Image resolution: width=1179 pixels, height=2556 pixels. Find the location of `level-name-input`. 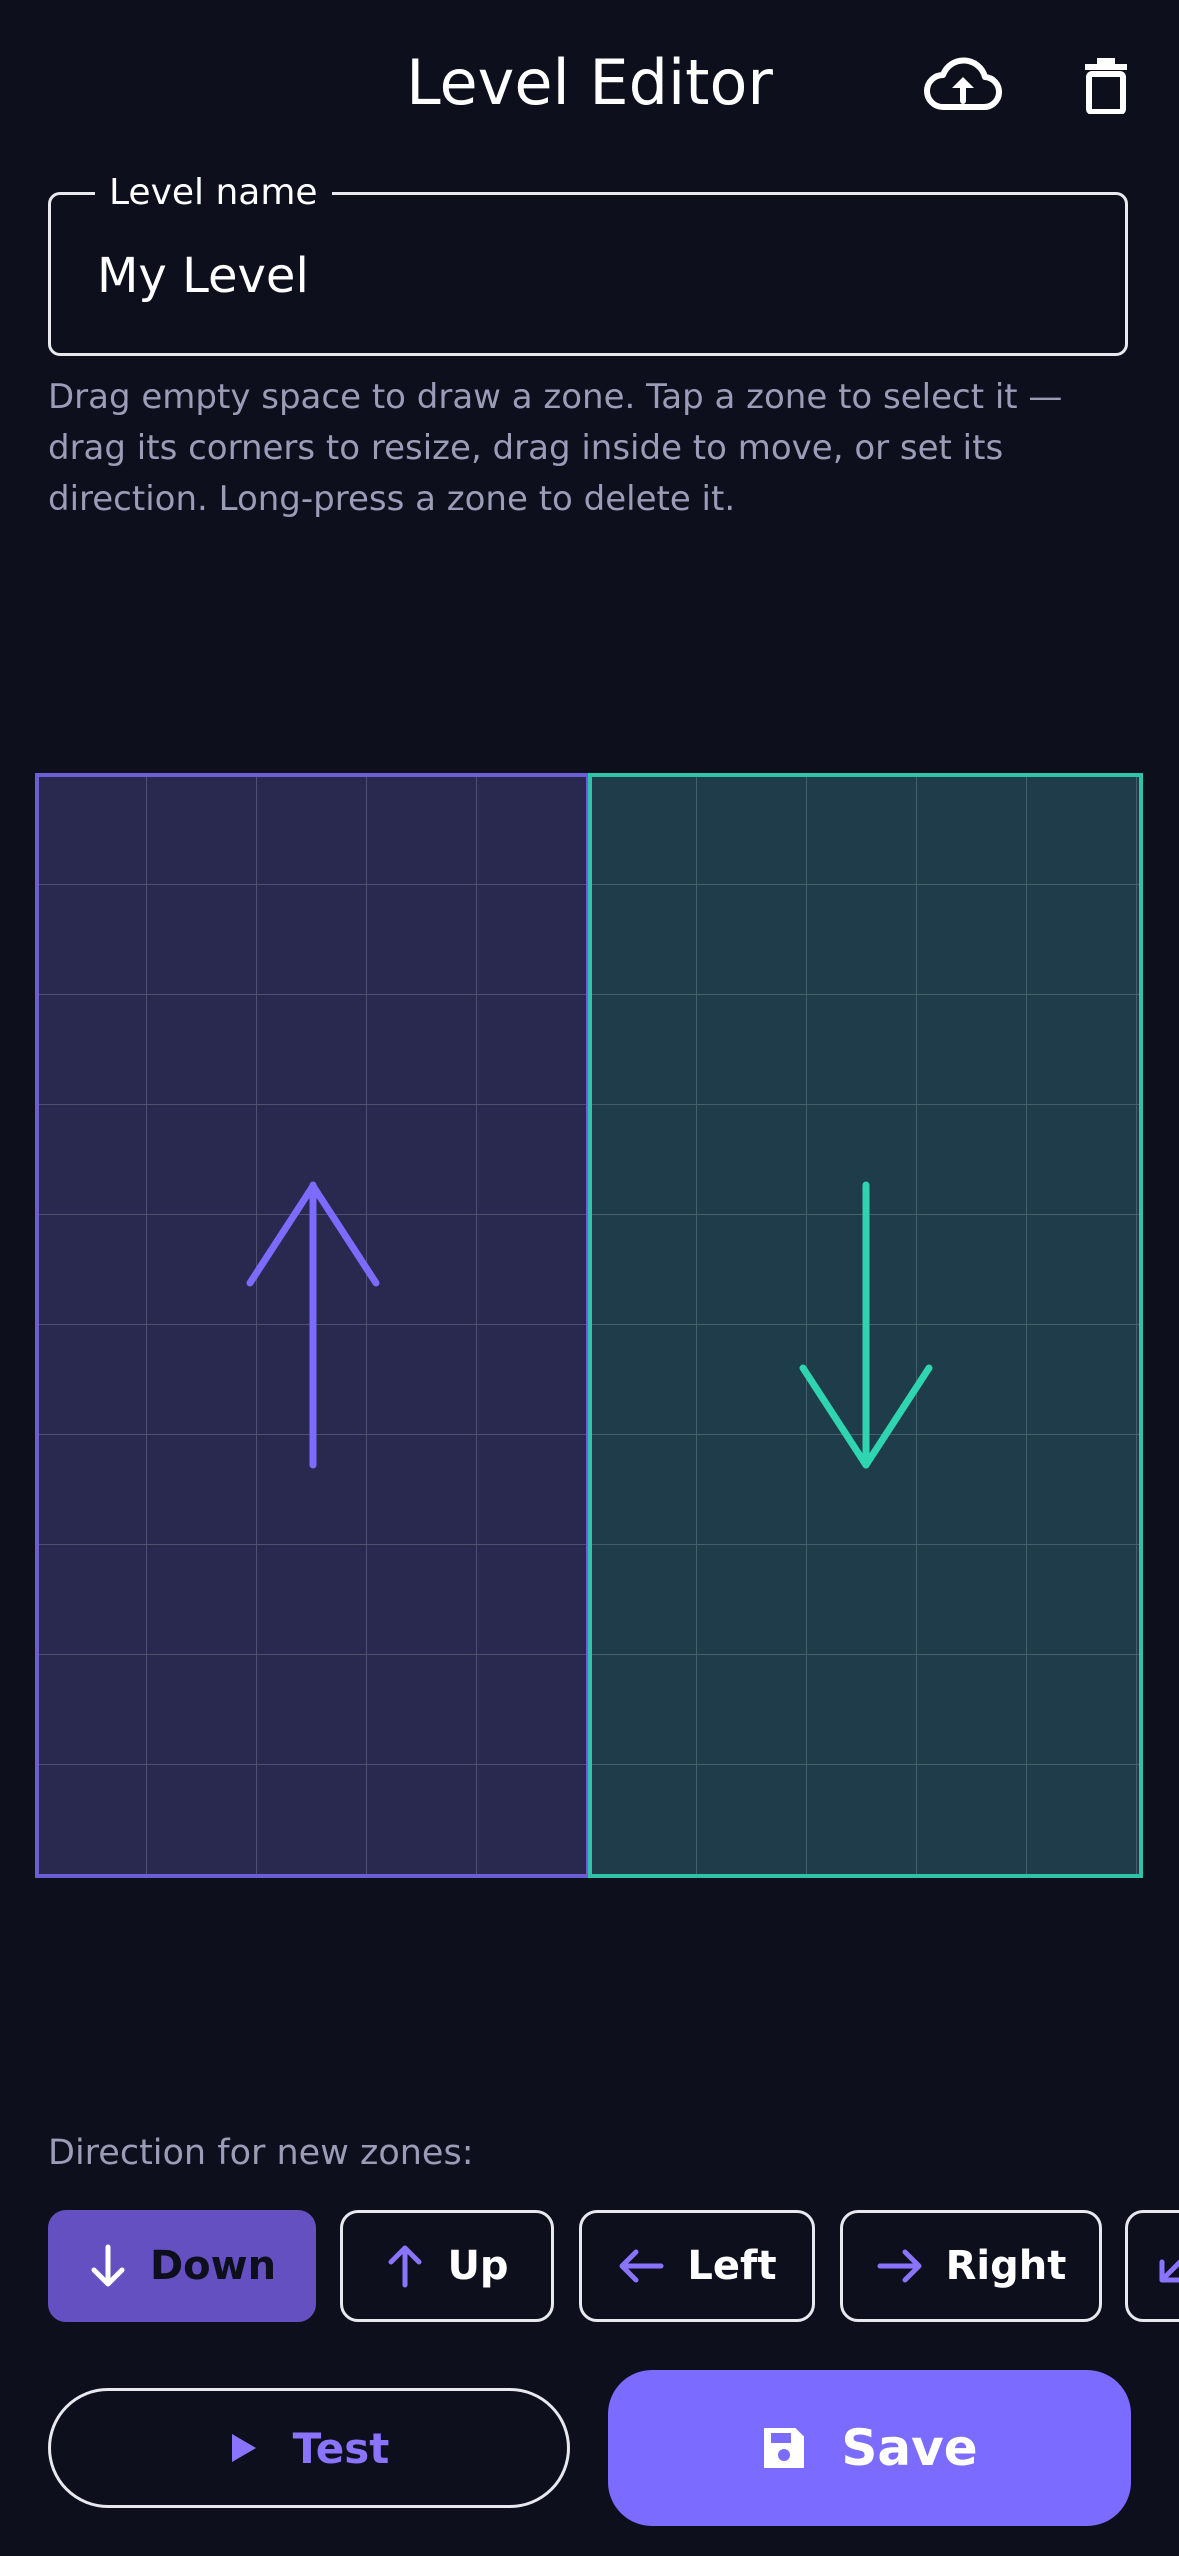

level-name-input is located at coordinates (577, 276).